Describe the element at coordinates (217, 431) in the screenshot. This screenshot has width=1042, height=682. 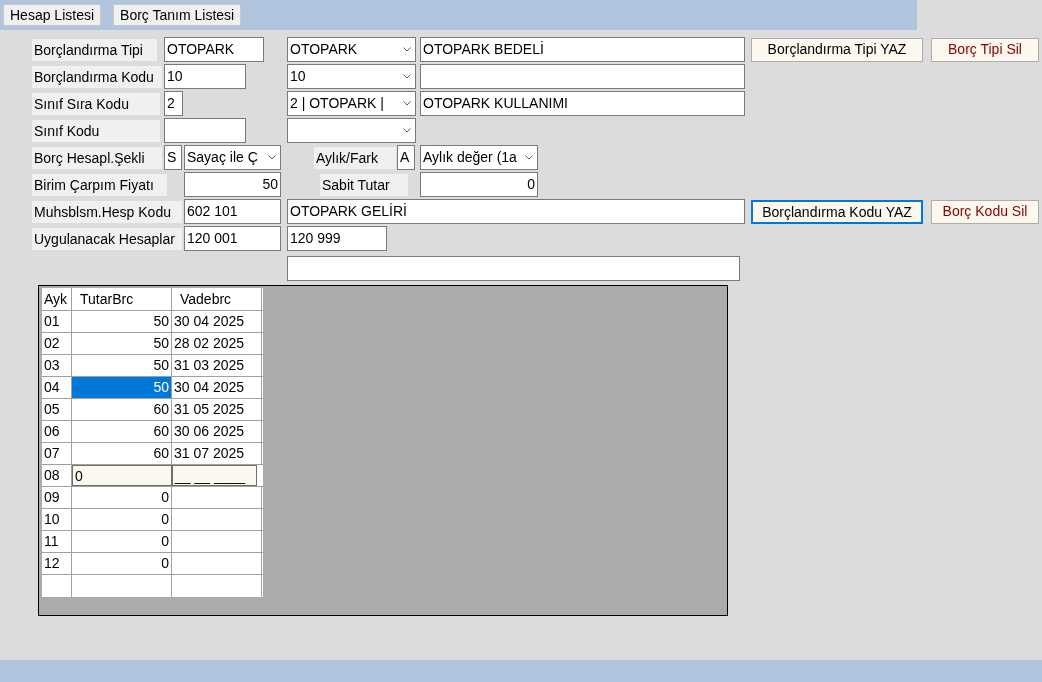
I see `table-cell: 30 06 2025` at that location.